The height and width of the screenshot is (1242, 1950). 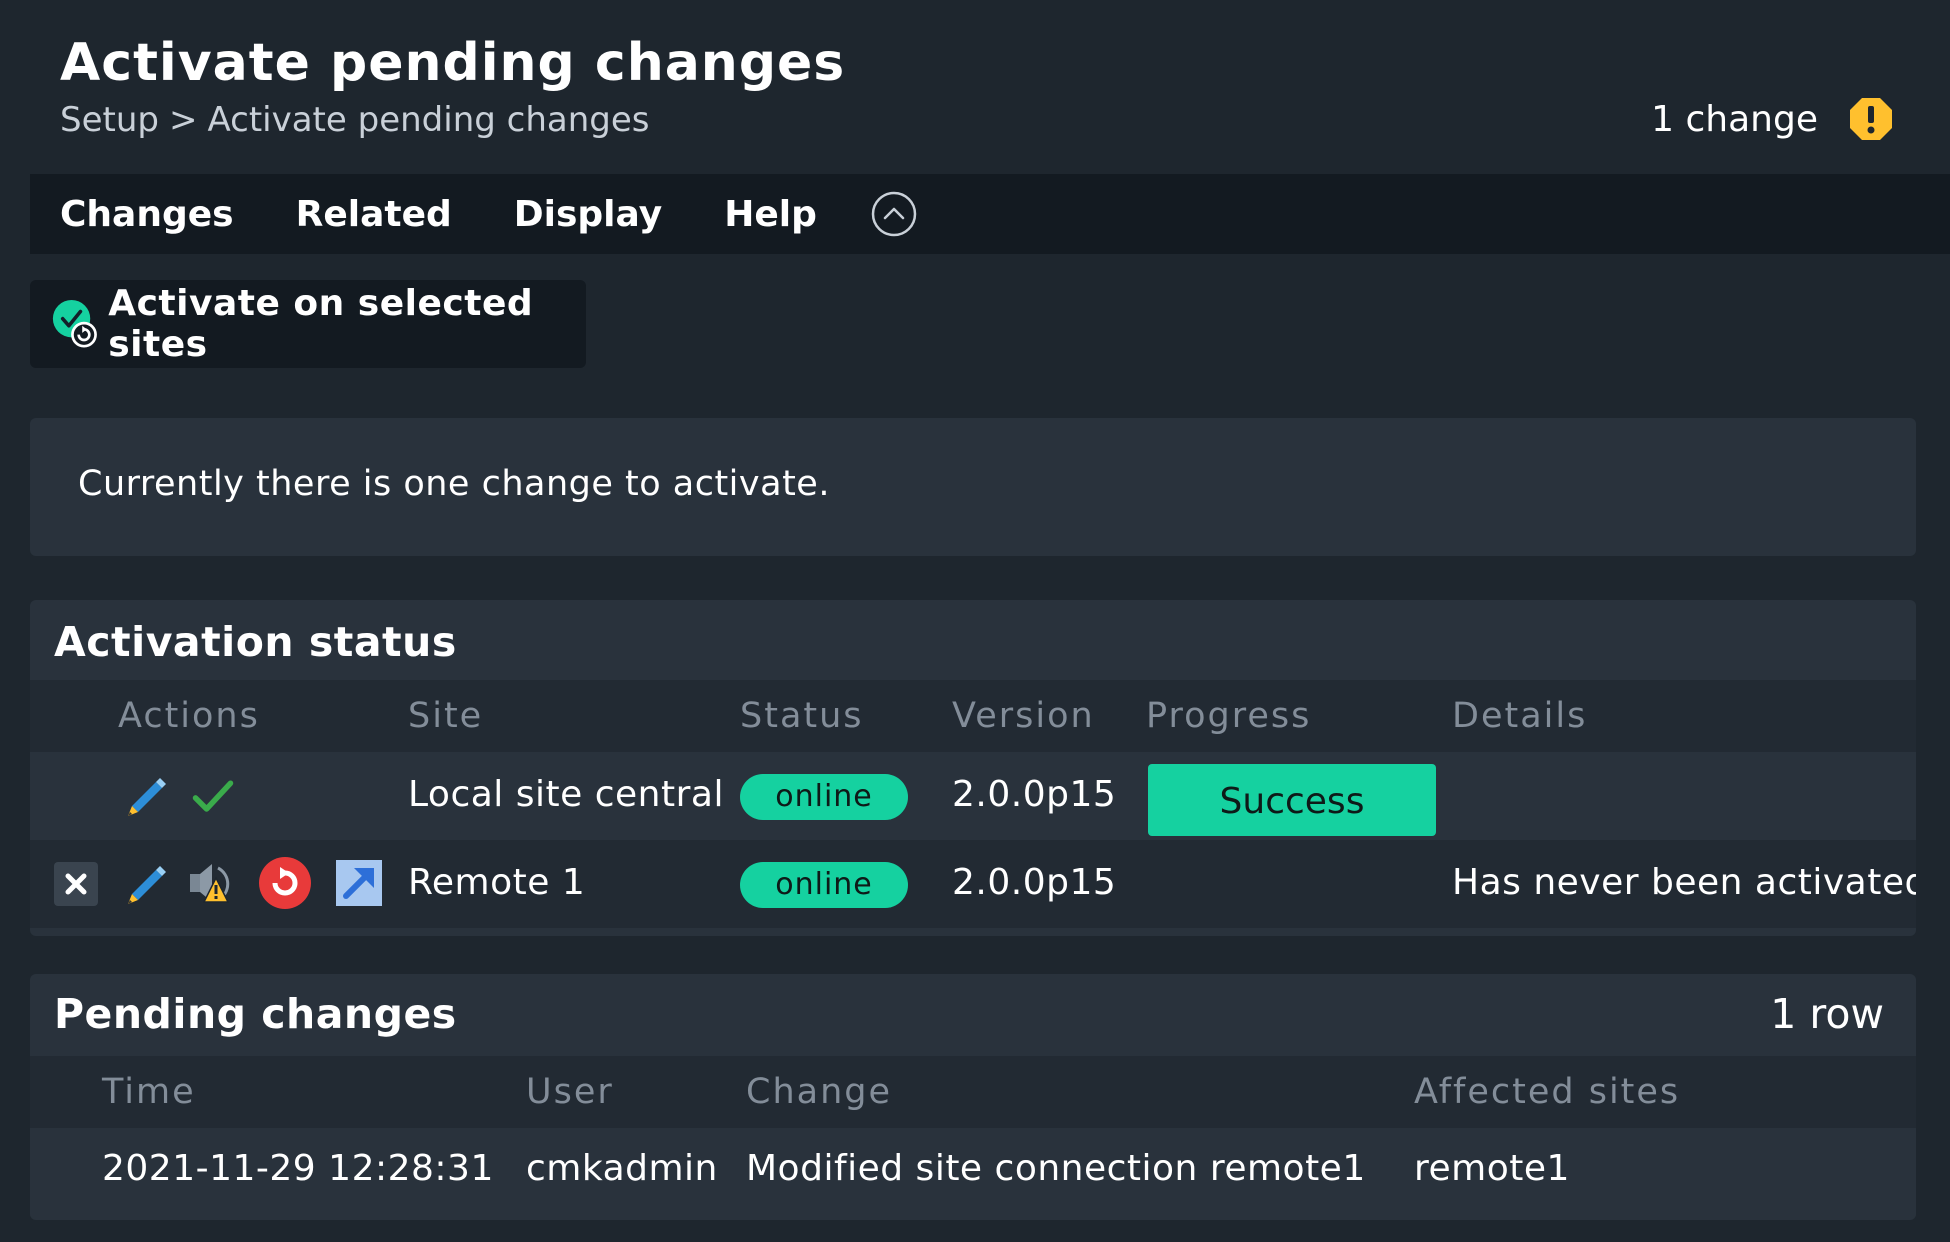 What do you see at coordinates (149, 1092) in the screenshot?
I see `column-header-time: Time` at bounding box center [149, 1092].